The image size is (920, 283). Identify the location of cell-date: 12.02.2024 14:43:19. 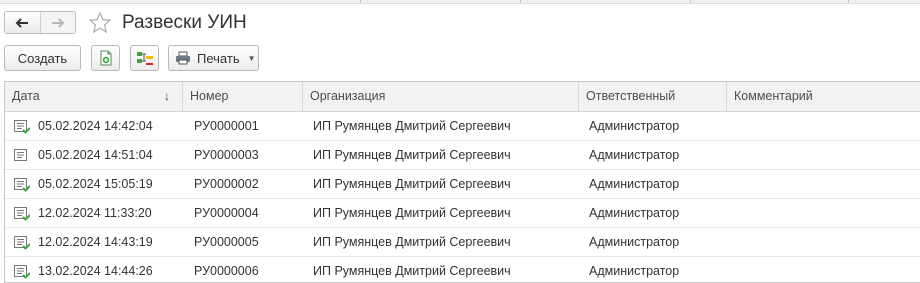
(95, 242).